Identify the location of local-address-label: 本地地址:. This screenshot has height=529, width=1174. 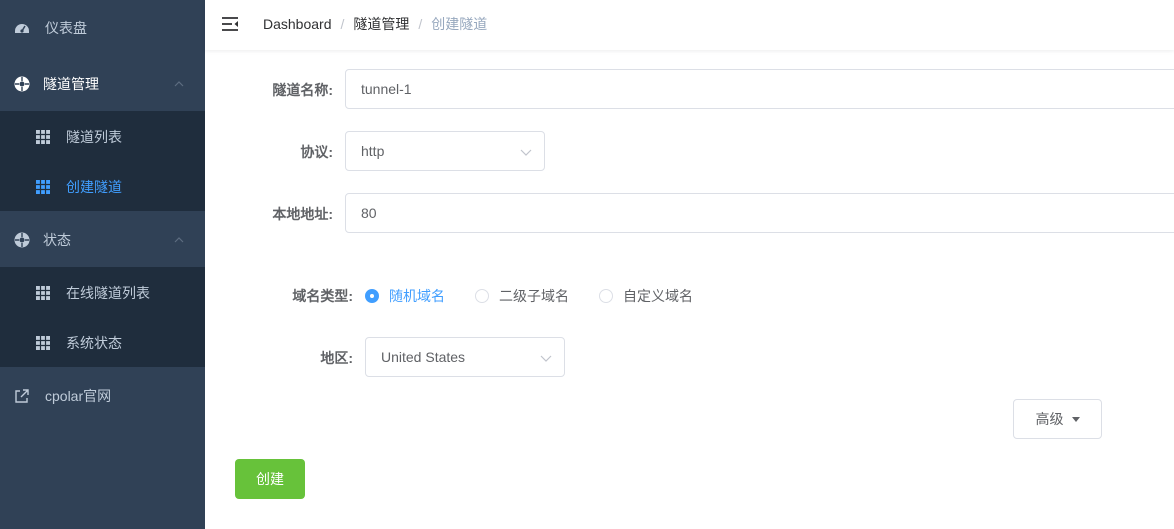
(302, 214).